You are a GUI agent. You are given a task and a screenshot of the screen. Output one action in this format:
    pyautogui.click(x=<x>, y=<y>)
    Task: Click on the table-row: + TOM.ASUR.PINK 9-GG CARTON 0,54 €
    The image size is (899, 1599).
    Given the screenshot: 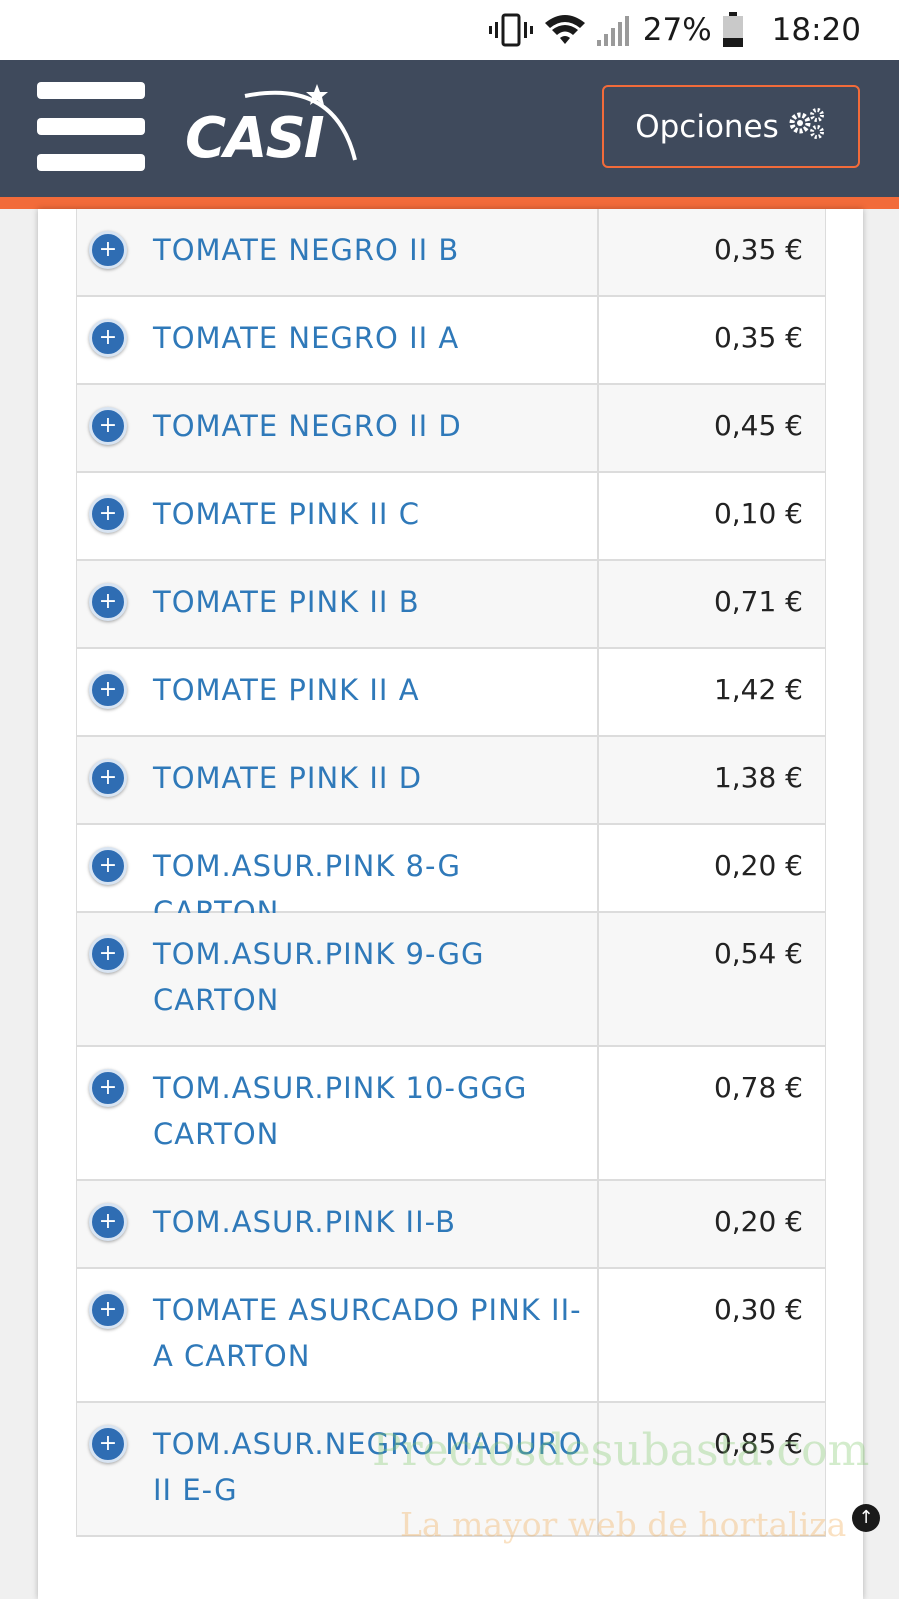 What is the action you would take?
    pyautogui.click(x=451, y=980)
    